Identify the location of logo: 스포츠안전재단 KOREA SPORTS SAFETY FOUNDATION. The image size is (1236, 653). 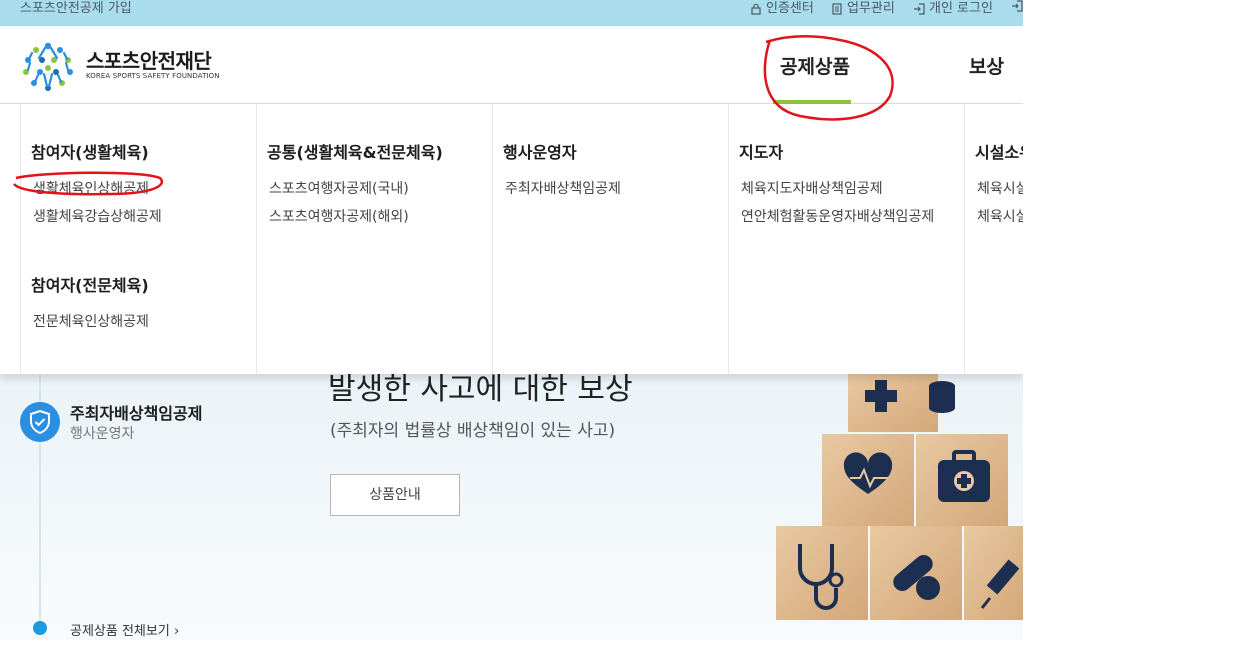
(119, 65).